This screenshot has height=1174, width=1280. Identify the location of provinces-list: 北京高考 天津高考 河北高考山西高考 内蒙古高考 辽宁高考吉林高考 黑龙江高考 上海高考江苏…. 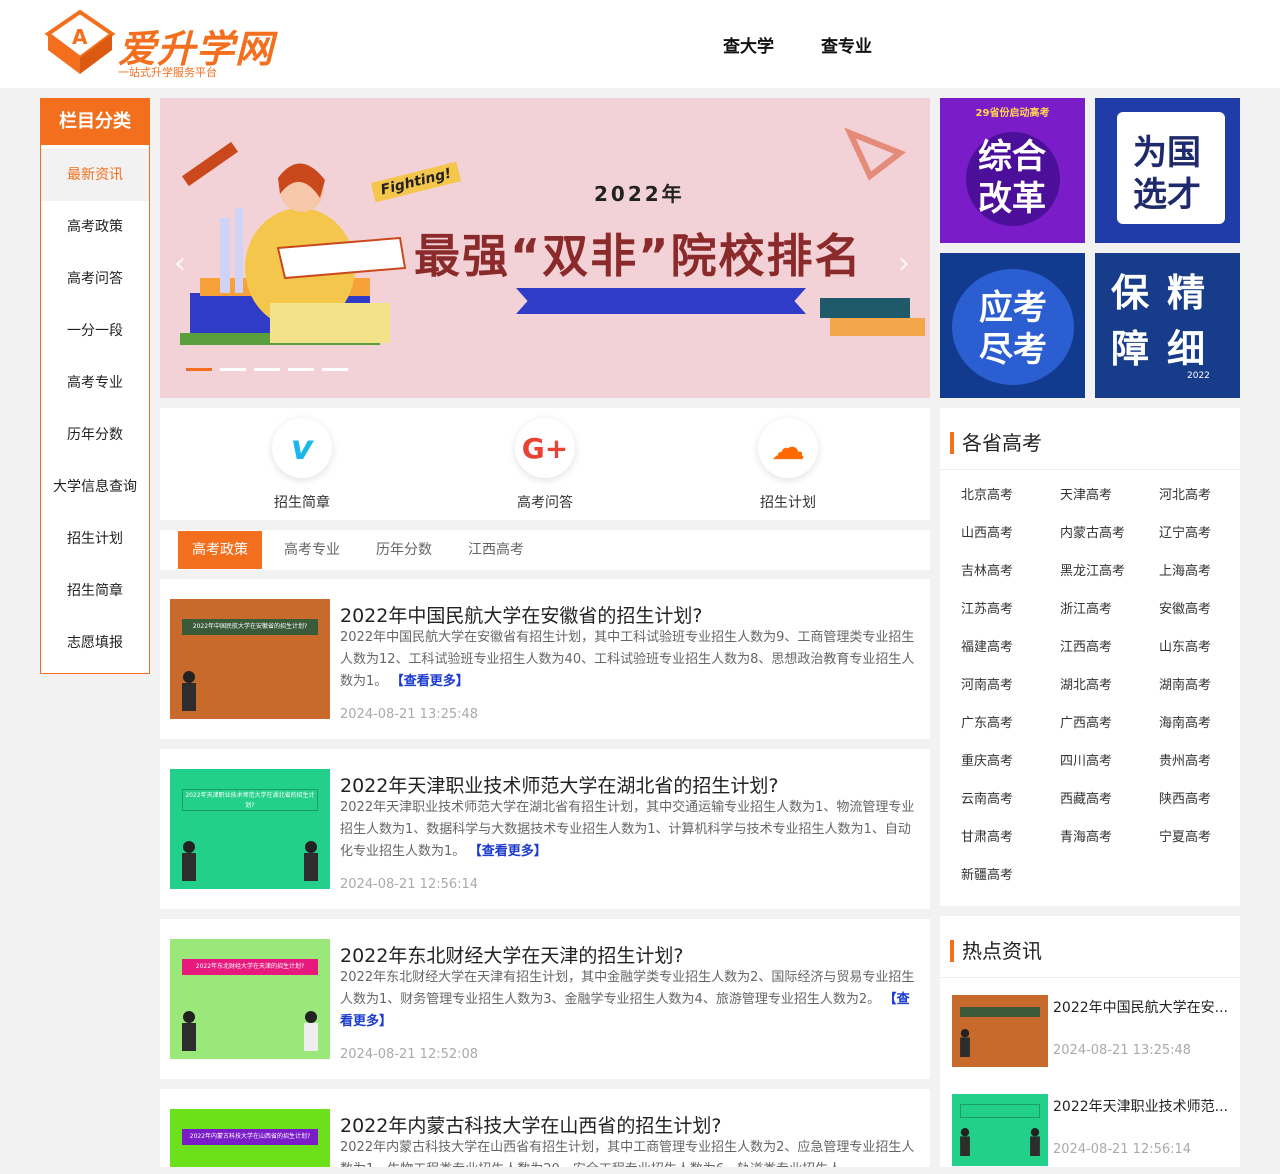
(1095, 685).